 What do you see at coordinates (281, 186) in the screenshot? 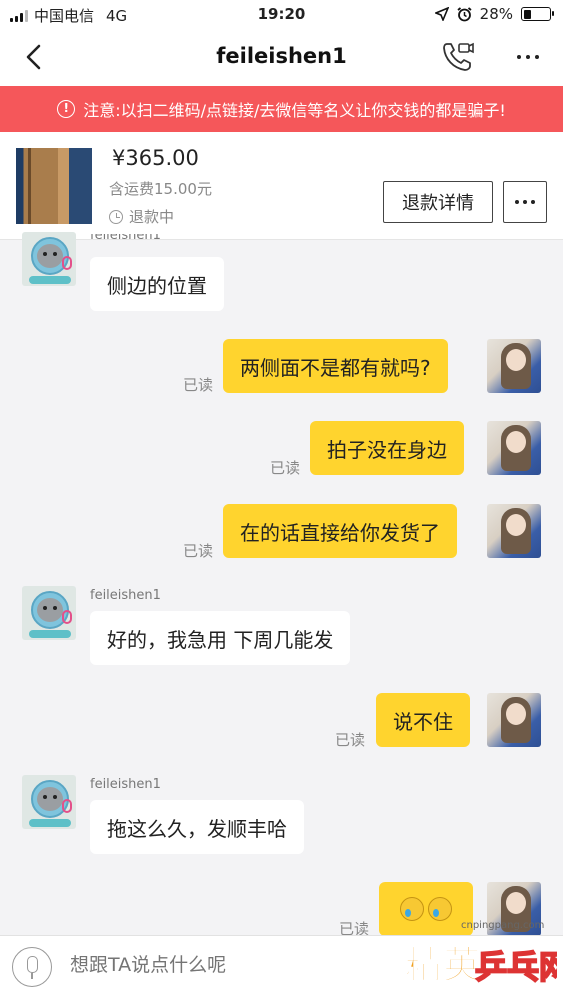
I see `order-product-card: ¥365.00 含运费15.00元 退款中 退款详情` at bounding box center [281, 186].